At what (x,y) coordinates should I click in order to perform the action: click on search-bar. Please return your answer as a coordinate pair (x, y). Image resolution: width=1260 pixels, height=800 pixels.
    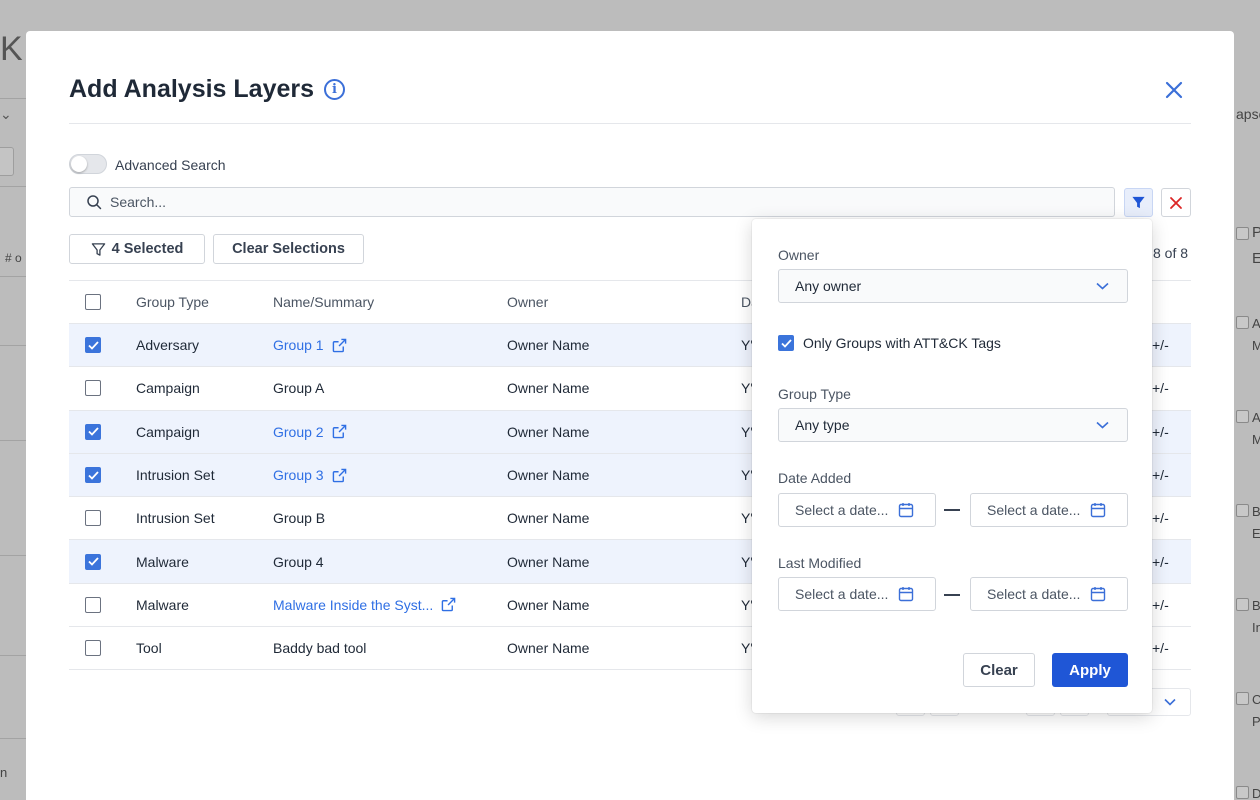
    Looking at the image, I should click on (592, 202).